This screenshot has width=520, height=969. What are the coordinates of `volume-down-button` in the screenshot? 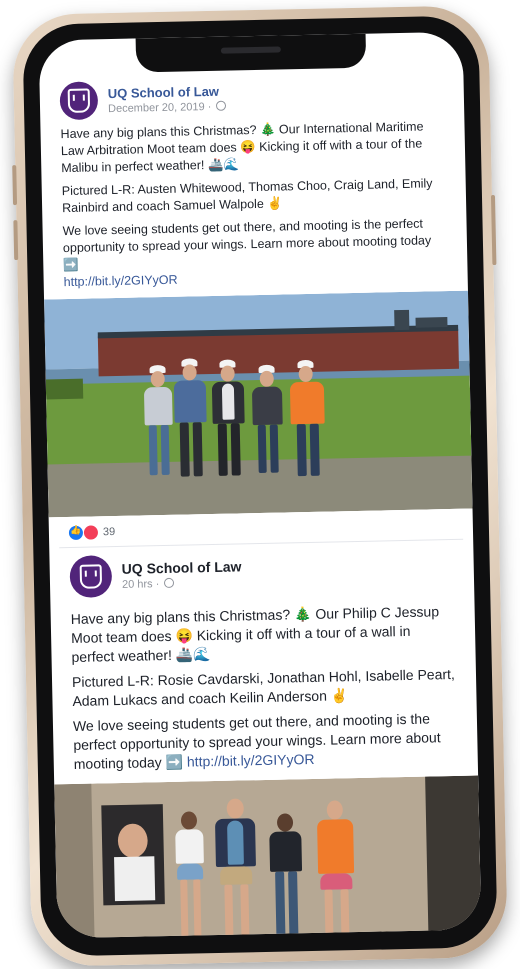 It's located at (16, 240).